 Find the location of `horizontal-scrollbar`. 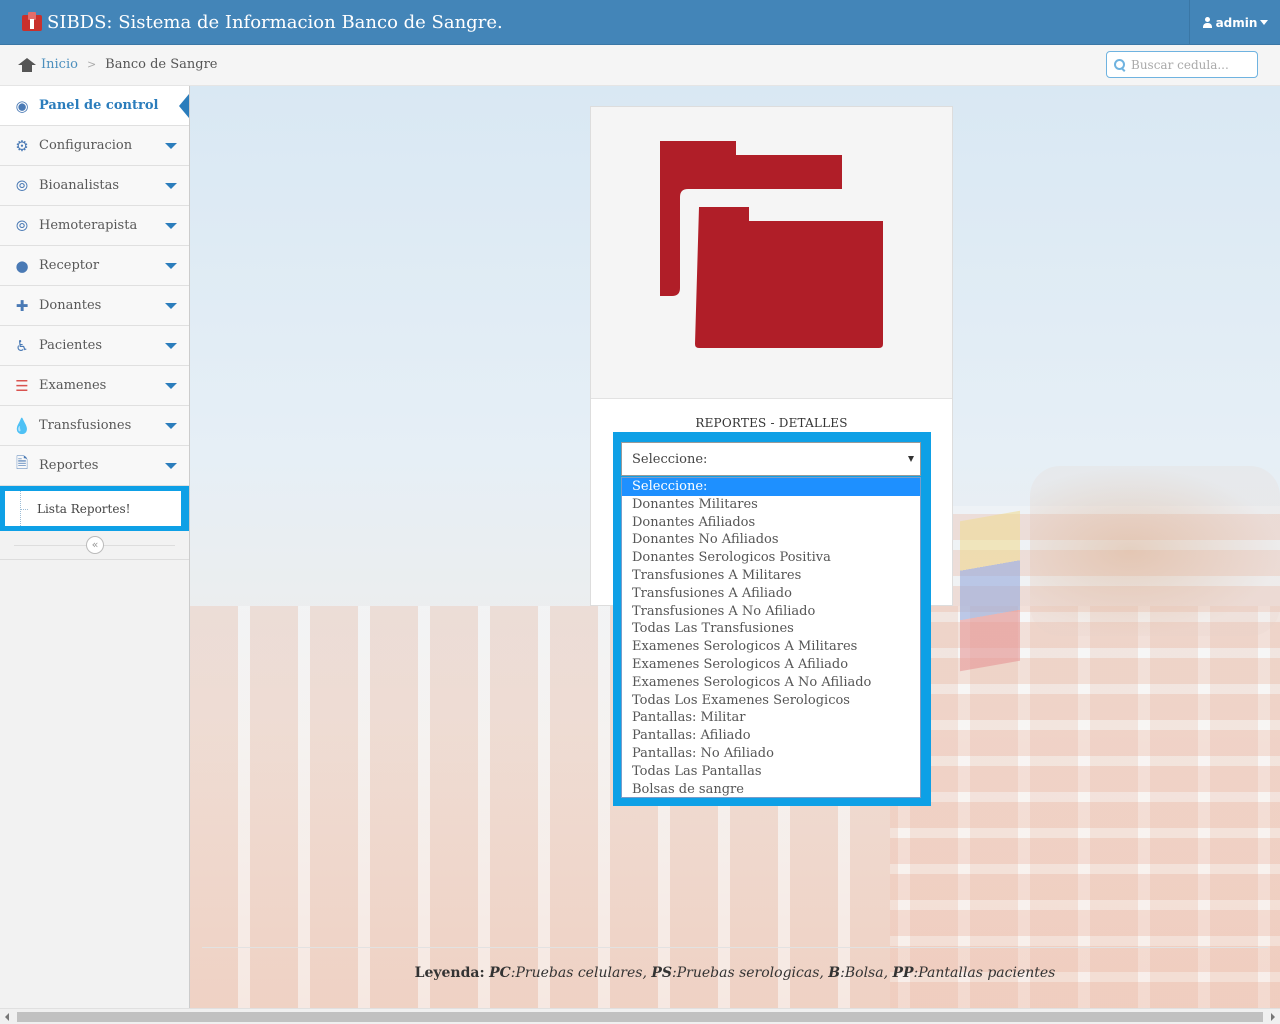

horizontal-scrollbar is located at coordinates (640, 1016).